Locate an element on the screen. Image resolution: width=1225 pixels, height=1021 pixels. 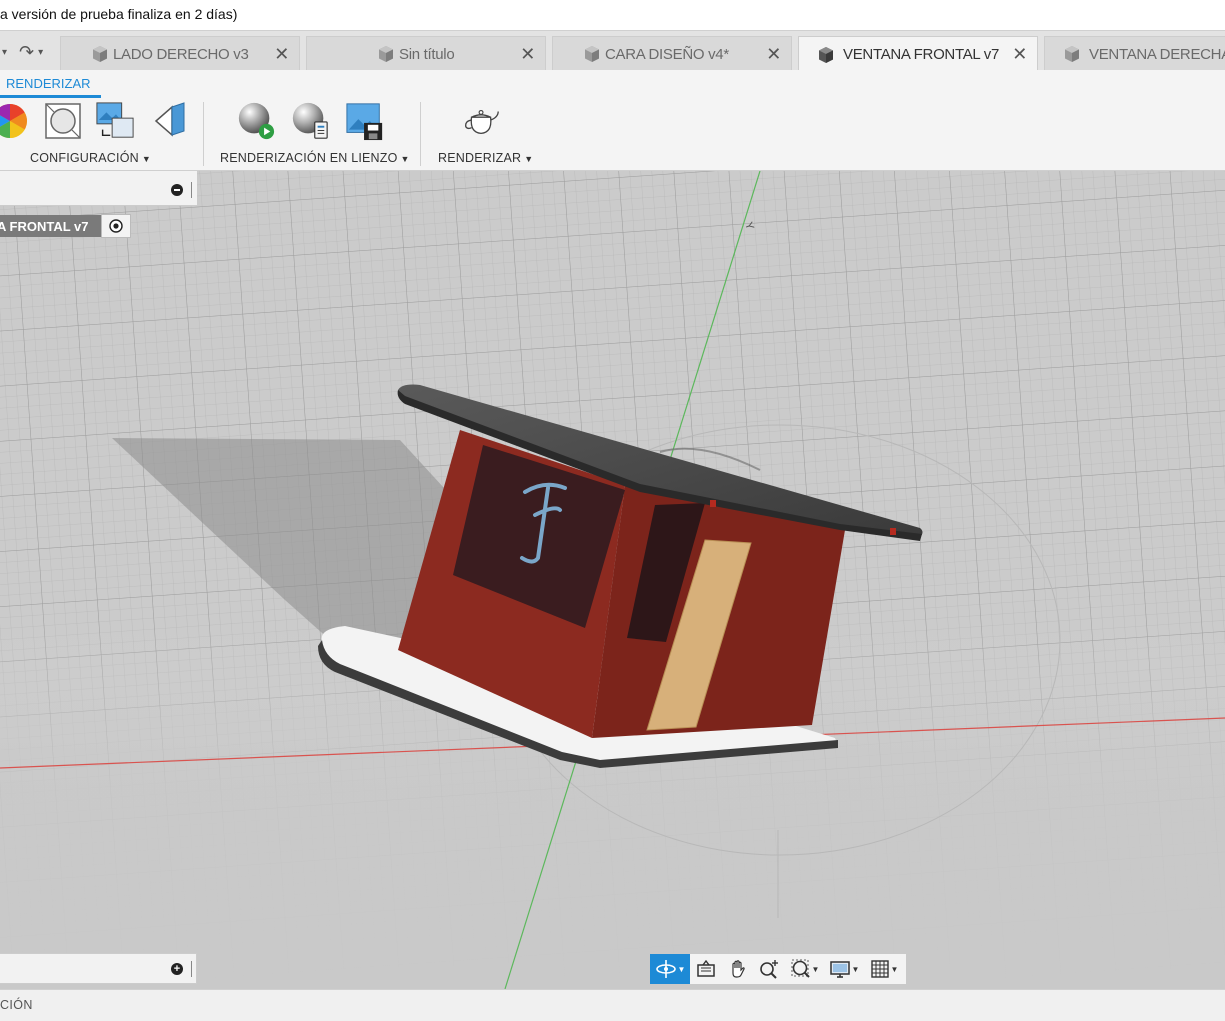
tab-sin-titulo: Sin título ✕ is located at coordinates (426, 53).